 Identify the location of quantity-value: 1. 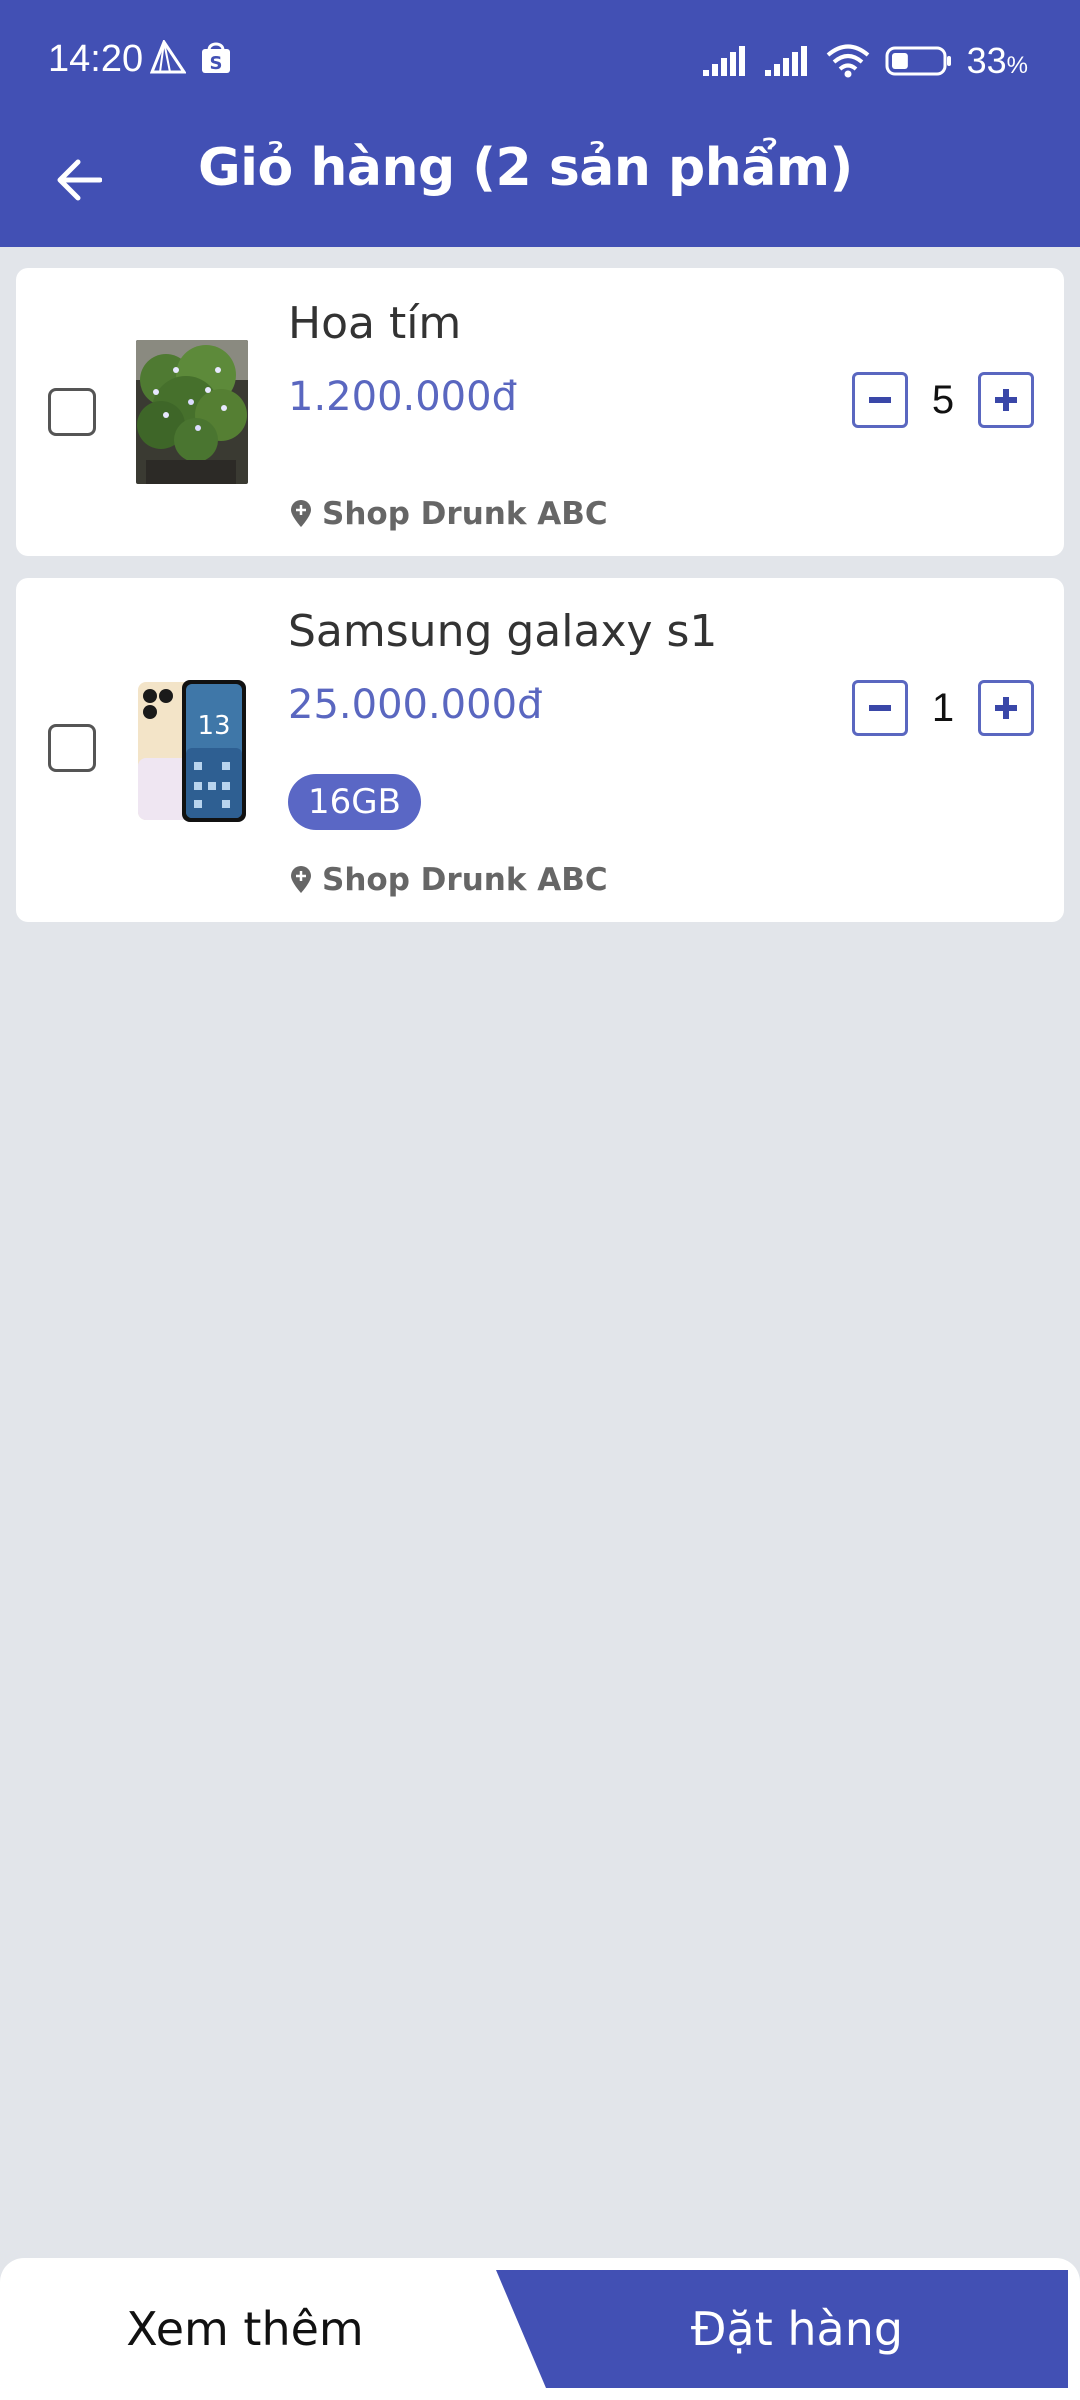
(943, 707).